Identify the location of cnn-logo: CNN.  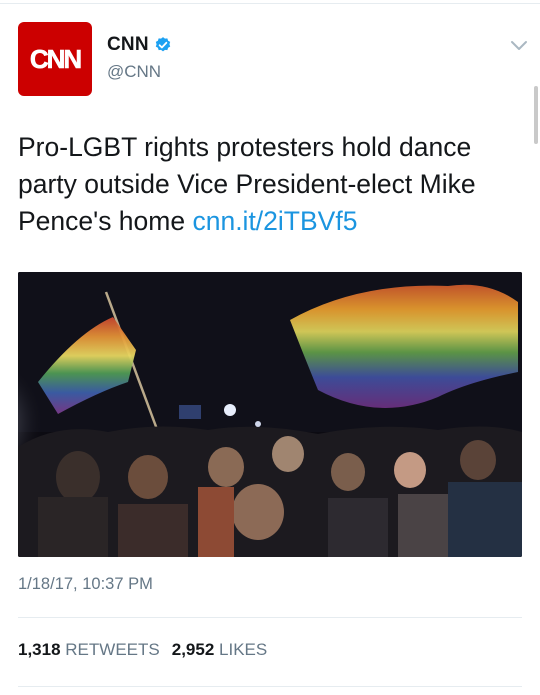
(57, 59).